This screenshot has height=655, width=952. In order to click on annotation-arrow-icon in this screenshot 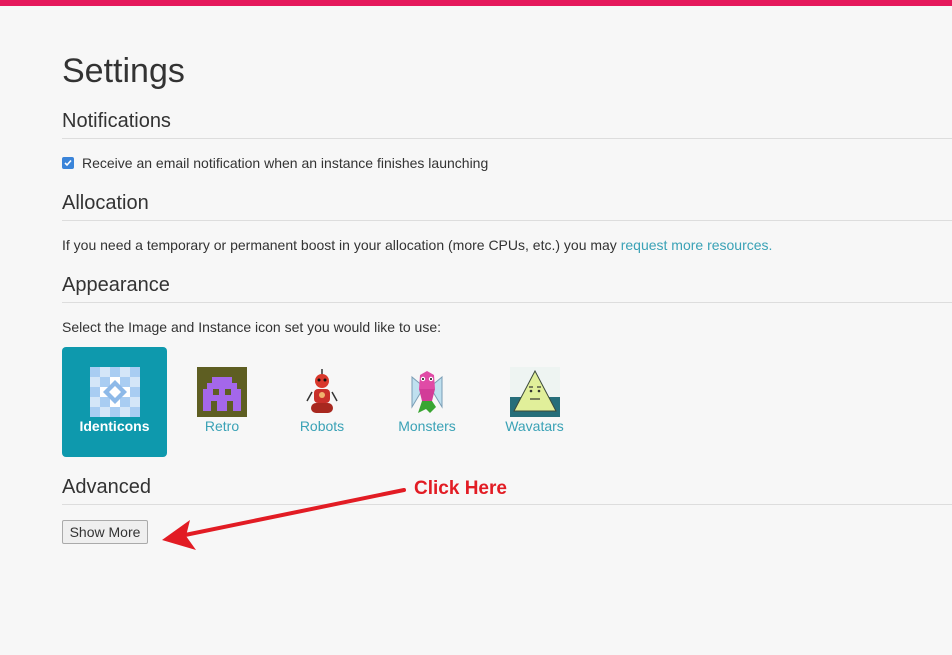, I will do `click(284, 519)`.